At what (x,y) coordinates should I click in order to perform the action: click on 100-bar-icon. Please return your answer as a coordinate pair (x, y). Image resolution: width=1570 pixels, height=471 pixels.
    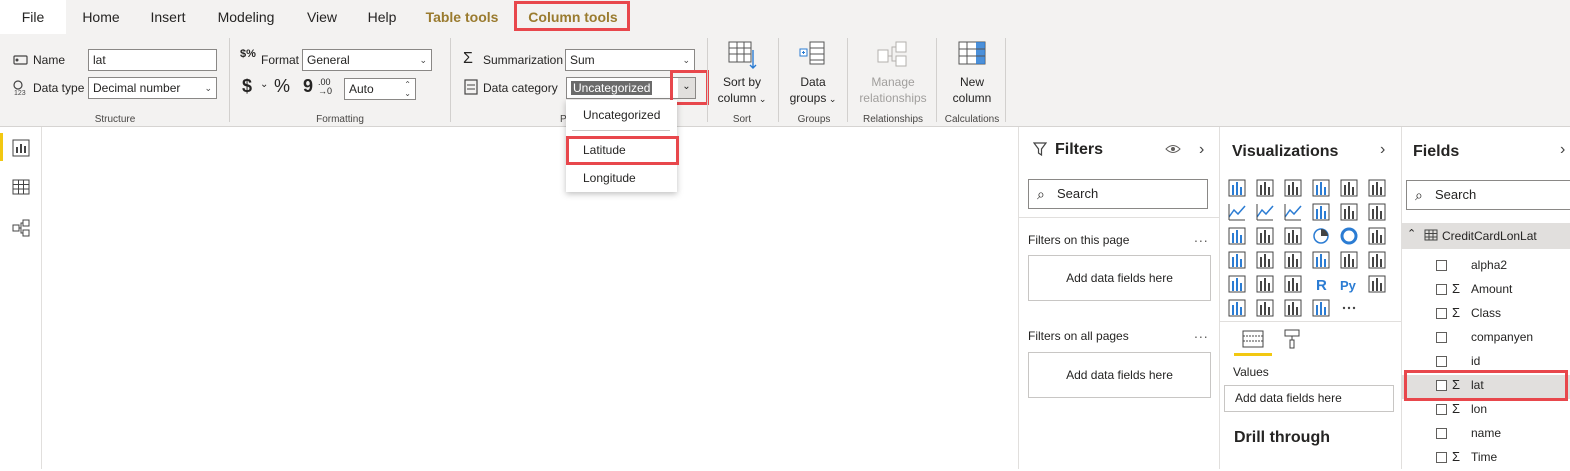
    Looking at the image, I should click on (1349, 188).